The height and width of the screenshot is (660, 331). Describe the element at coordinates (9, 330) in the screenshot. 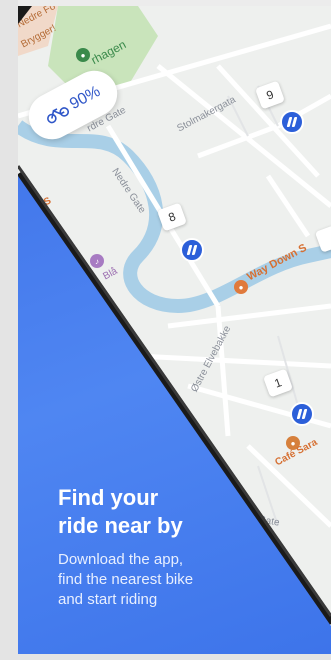

I see `screenshot-frame-left` at that location.